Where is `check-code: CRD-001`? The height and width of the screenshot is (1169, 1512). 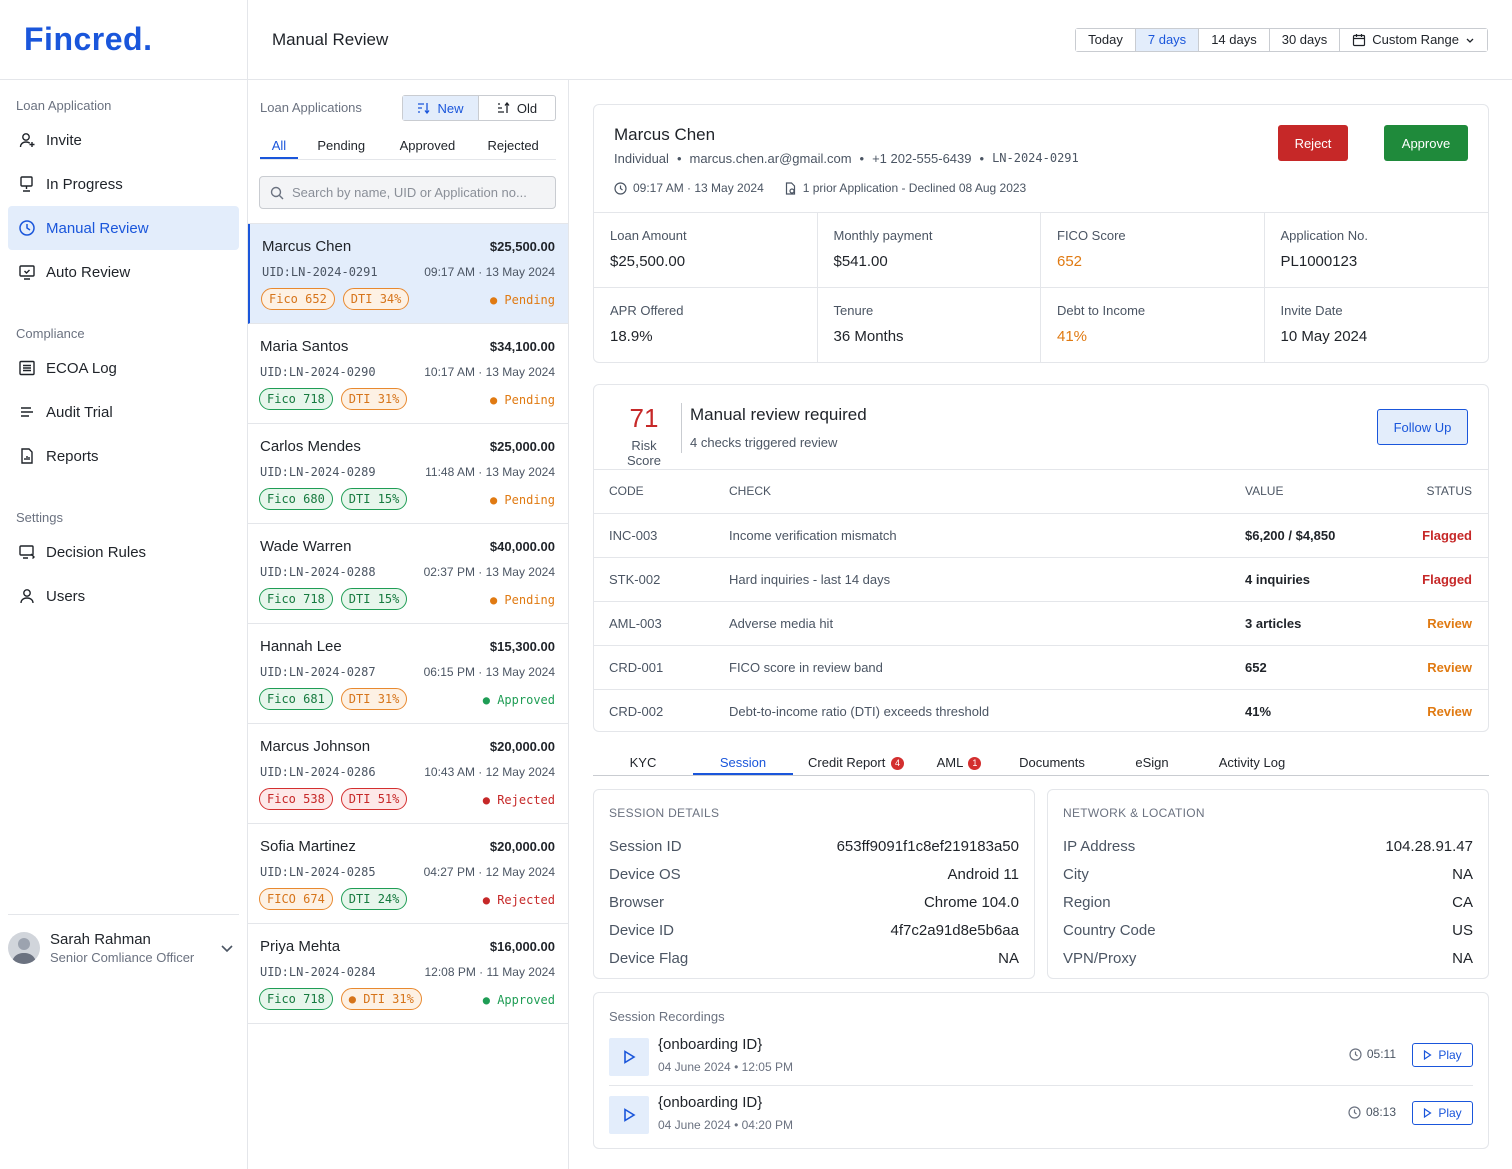 check-code: CRD-001 is located at coordinates (661, 667).